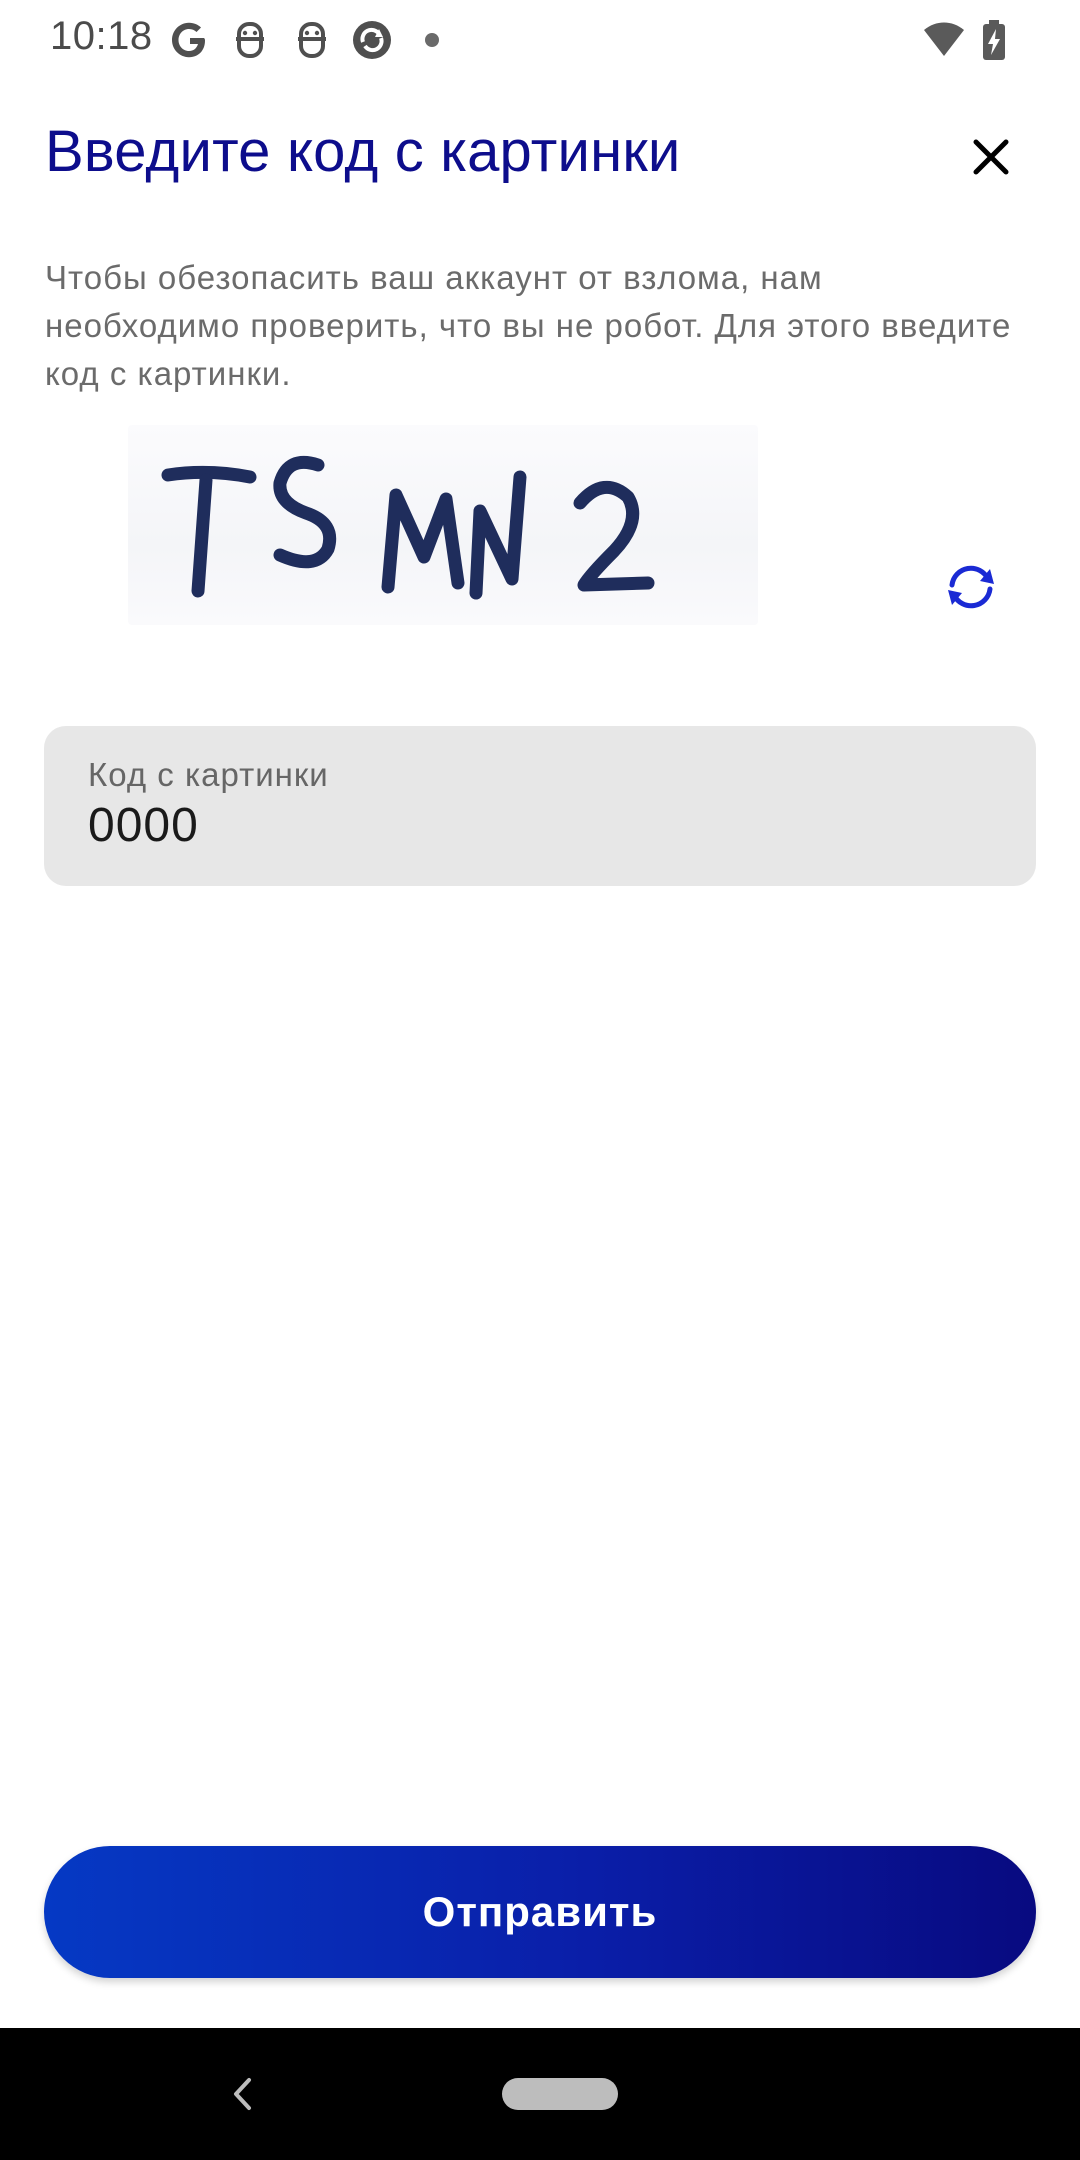 The width and height of the screenshot is (1080, 2160). What do you see at coordinates (944, 40) in the screenshot?
I see `wifi-icon` at bounding box center [944, 40].